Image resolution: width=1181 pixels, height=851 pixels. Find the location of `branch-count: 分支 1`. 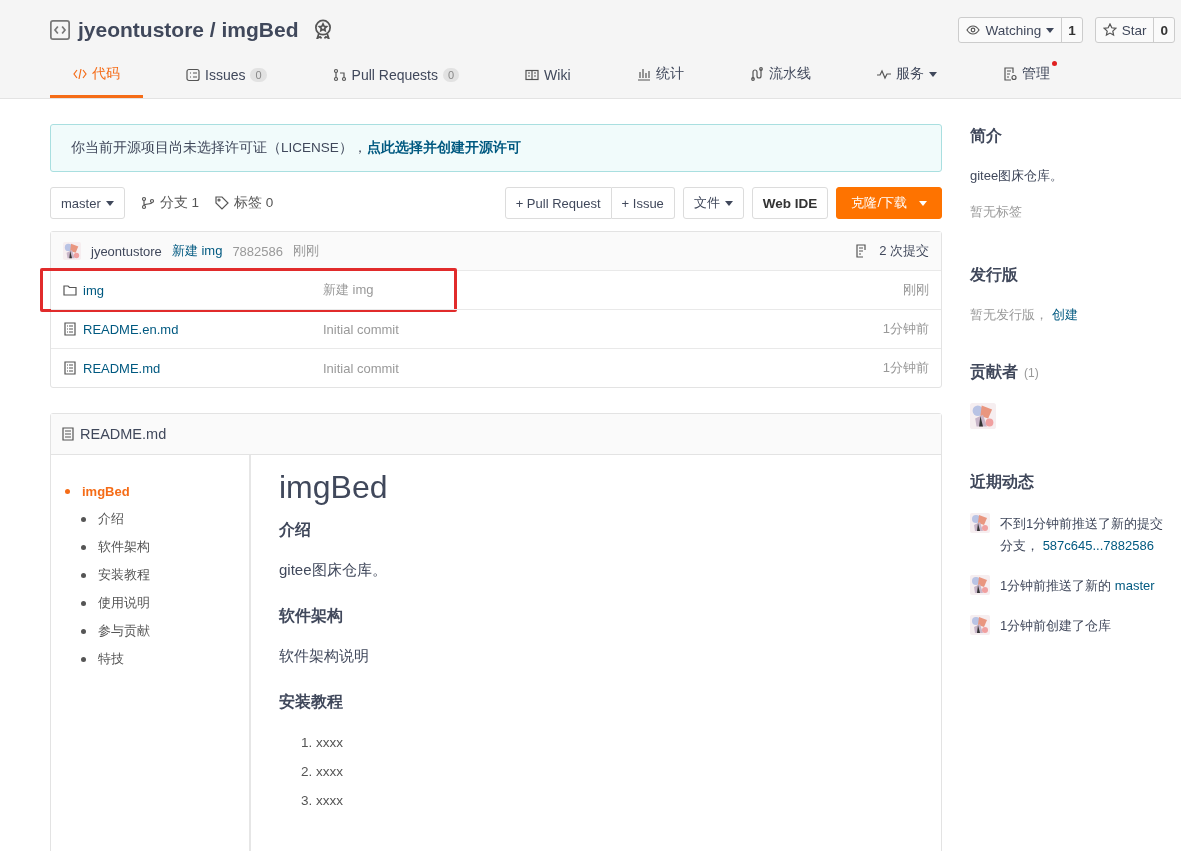

branch-count: 分支 1 is located at coordinates (179, 203).